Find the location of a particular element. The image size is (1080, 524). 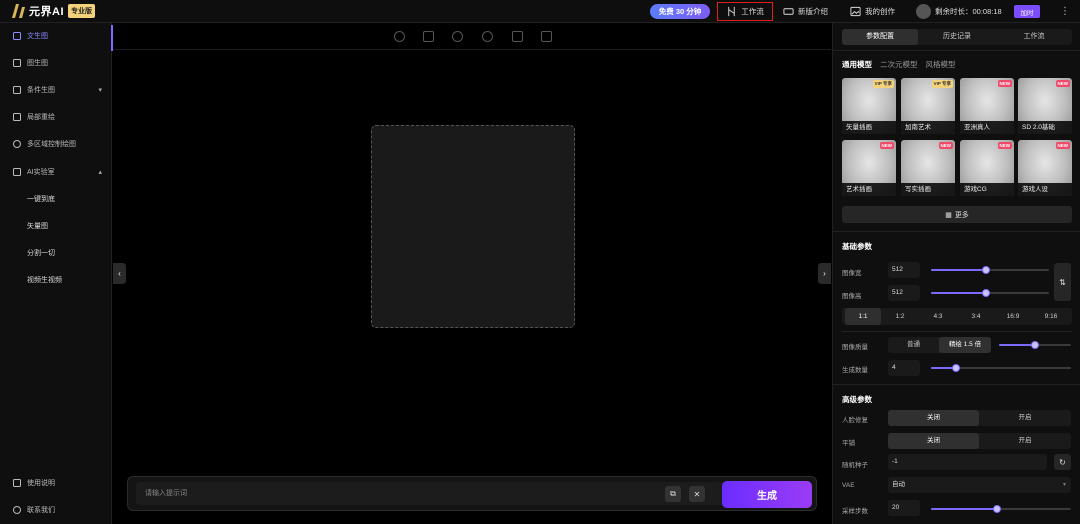

tab-workflow: 工作流 is located at coordinates (1034, 37).